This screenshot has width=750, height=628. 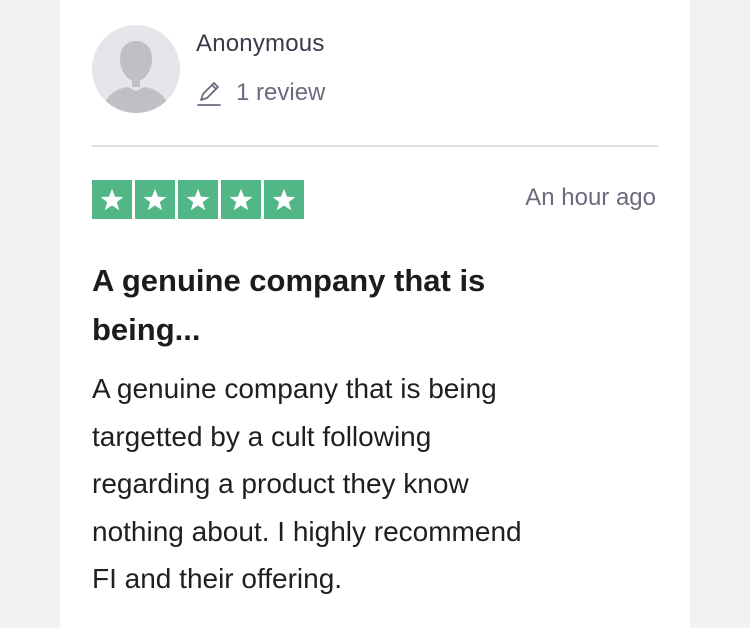 I want to click on review-body-line: nothing about. I highly recommend, so click(x=307, y=531).